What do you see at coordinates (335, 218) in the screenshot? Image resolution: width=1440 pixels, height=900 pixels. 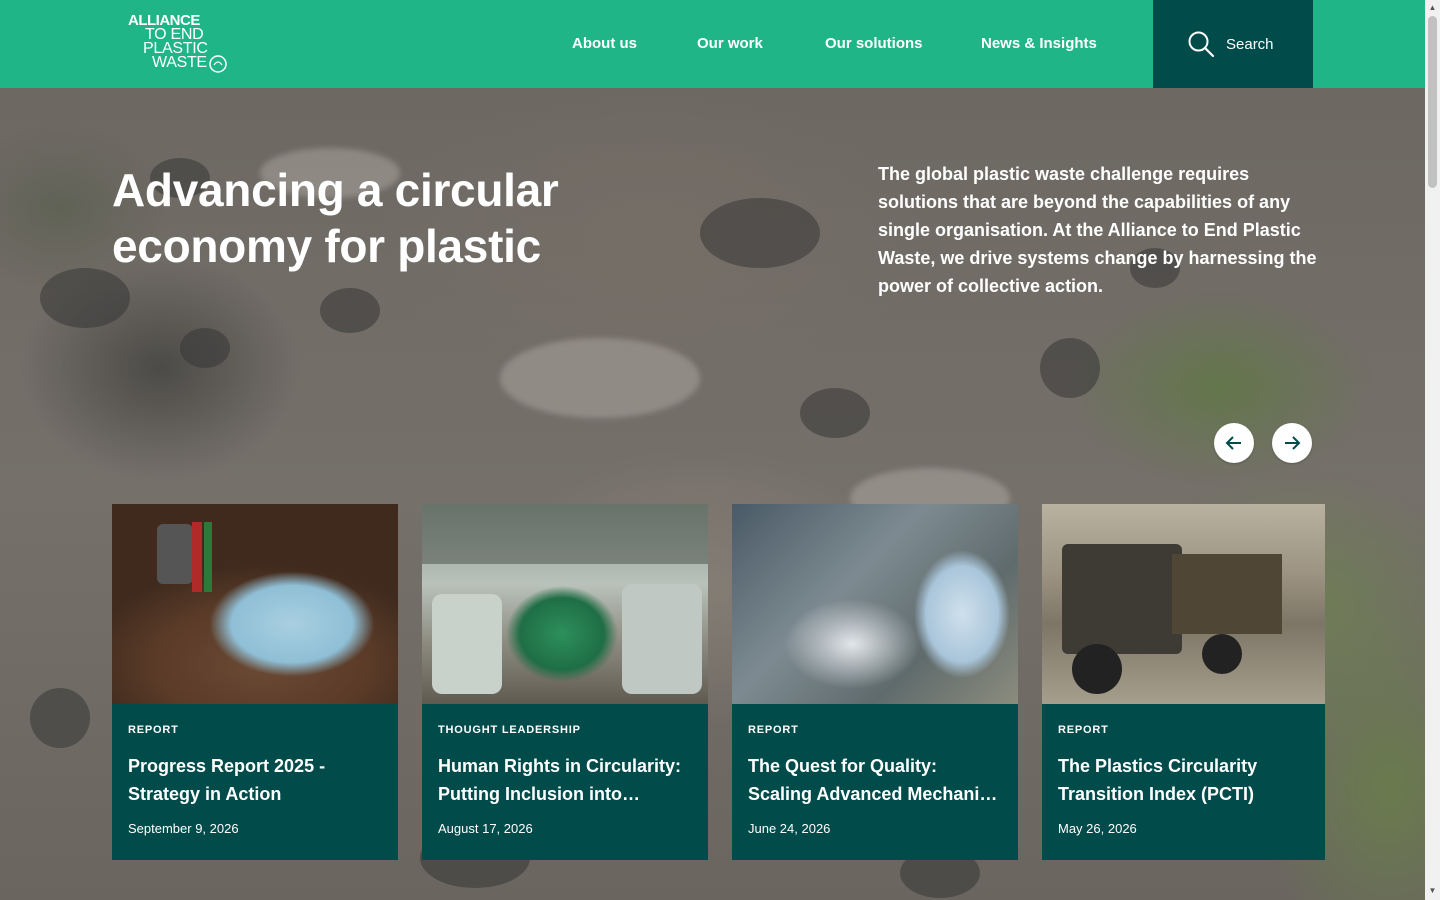 I see `hero-title: Advancing a circular economy for plastic` at bounding box center [335, 218].